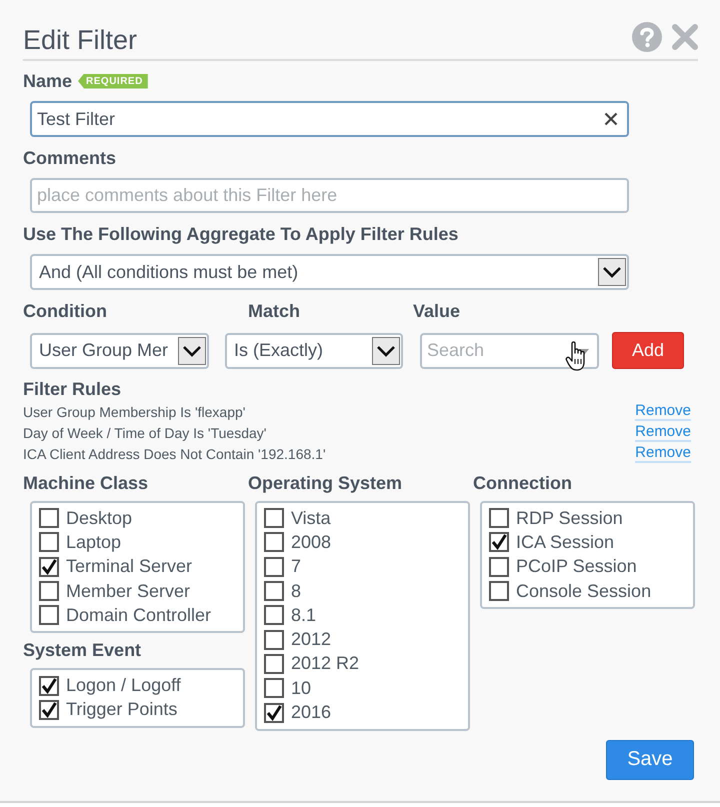 This screenshot has height=807, width=720. I want to click on group-label: System Event, so click(82, 650).